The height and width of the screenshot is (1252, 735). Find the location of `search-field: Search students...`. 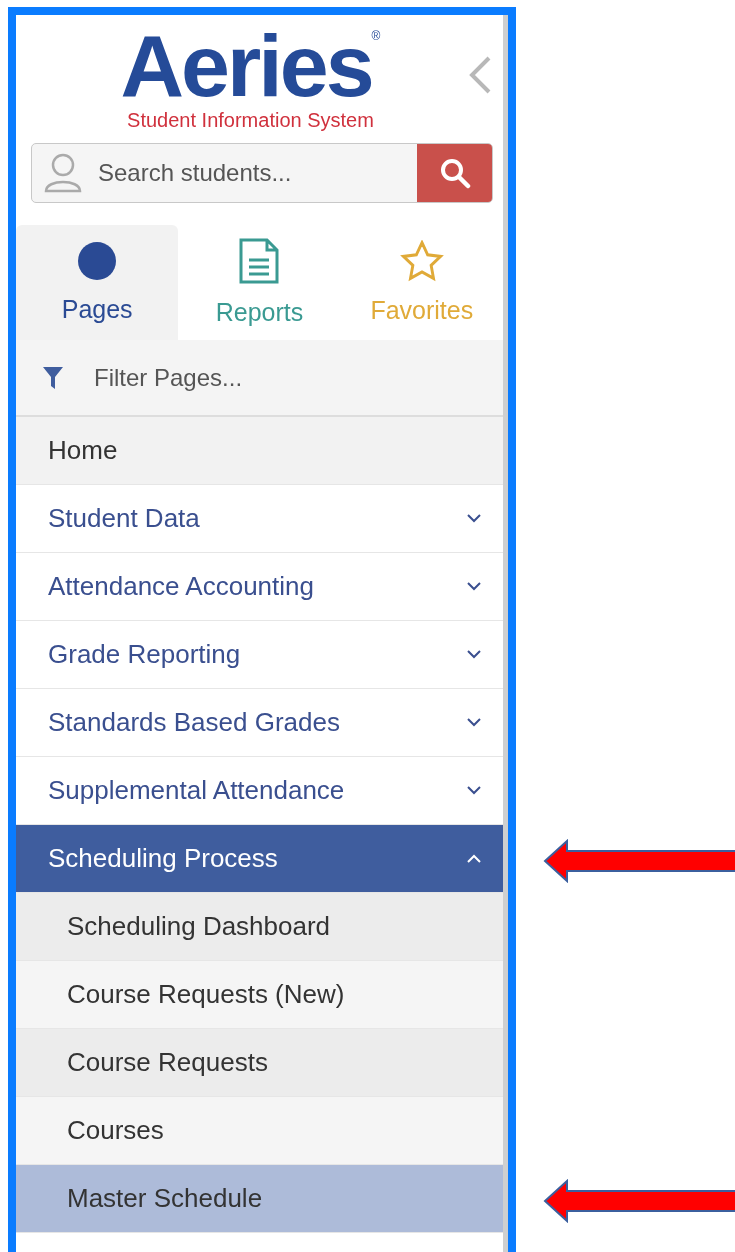

search-field: Search students... is located at coordinates (256, 173).